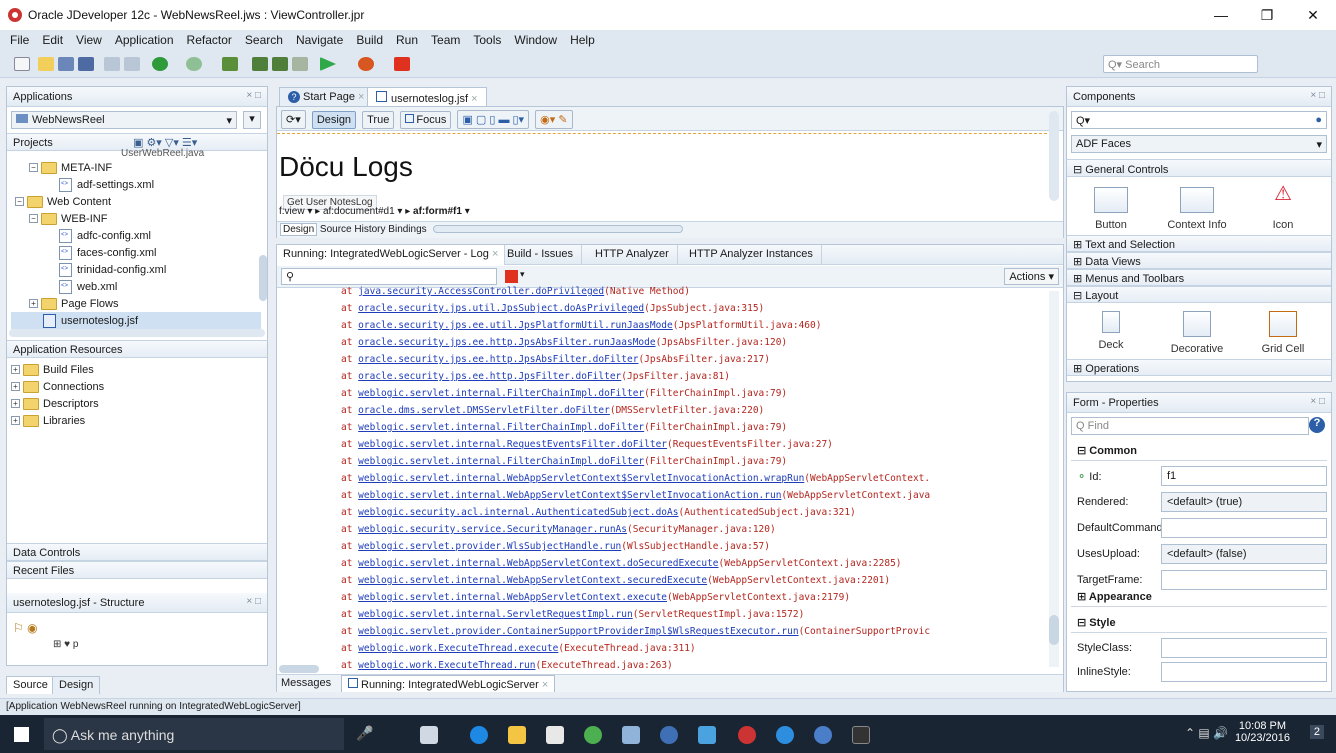  Describe the element at coordinates (1190, 426) in the screenshot. I see `properties-find-input: Q Find` at that location.